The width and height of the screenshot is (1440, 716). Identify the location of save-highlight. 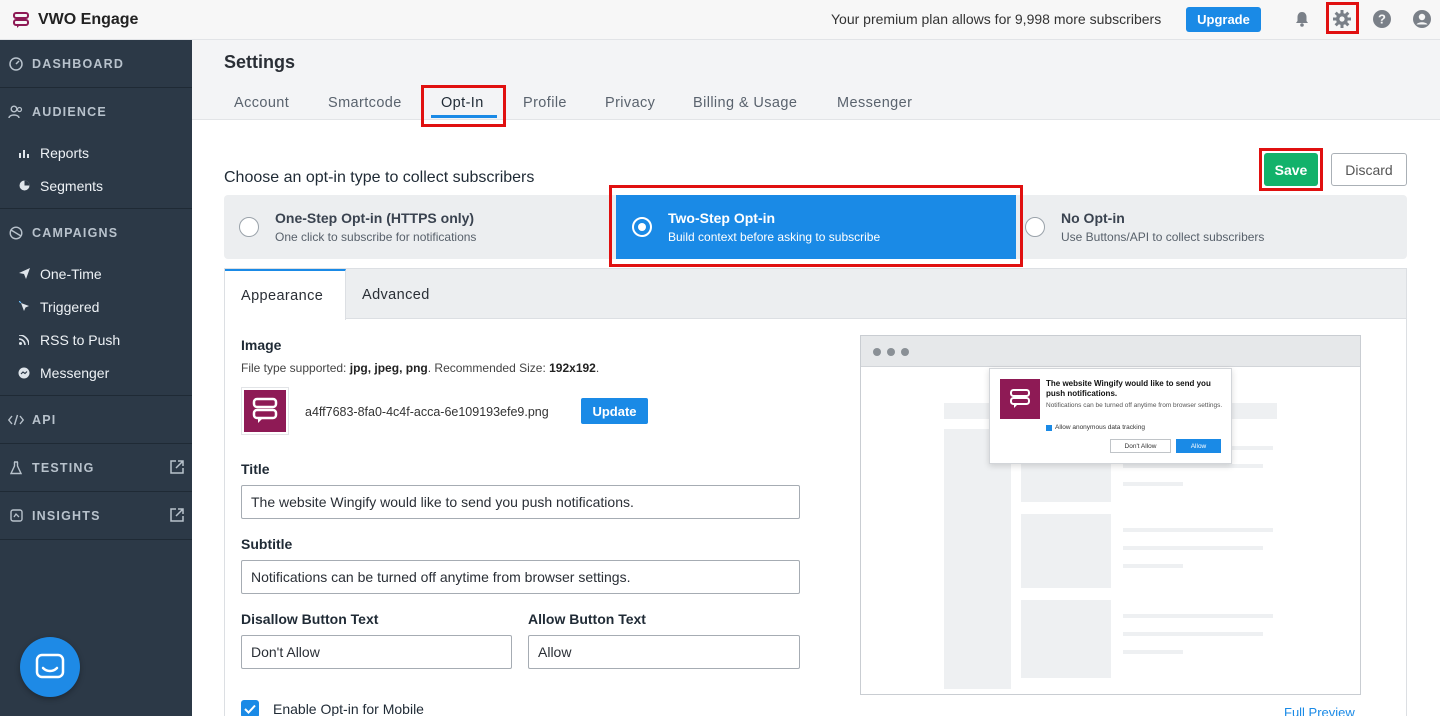
(1291, 169).